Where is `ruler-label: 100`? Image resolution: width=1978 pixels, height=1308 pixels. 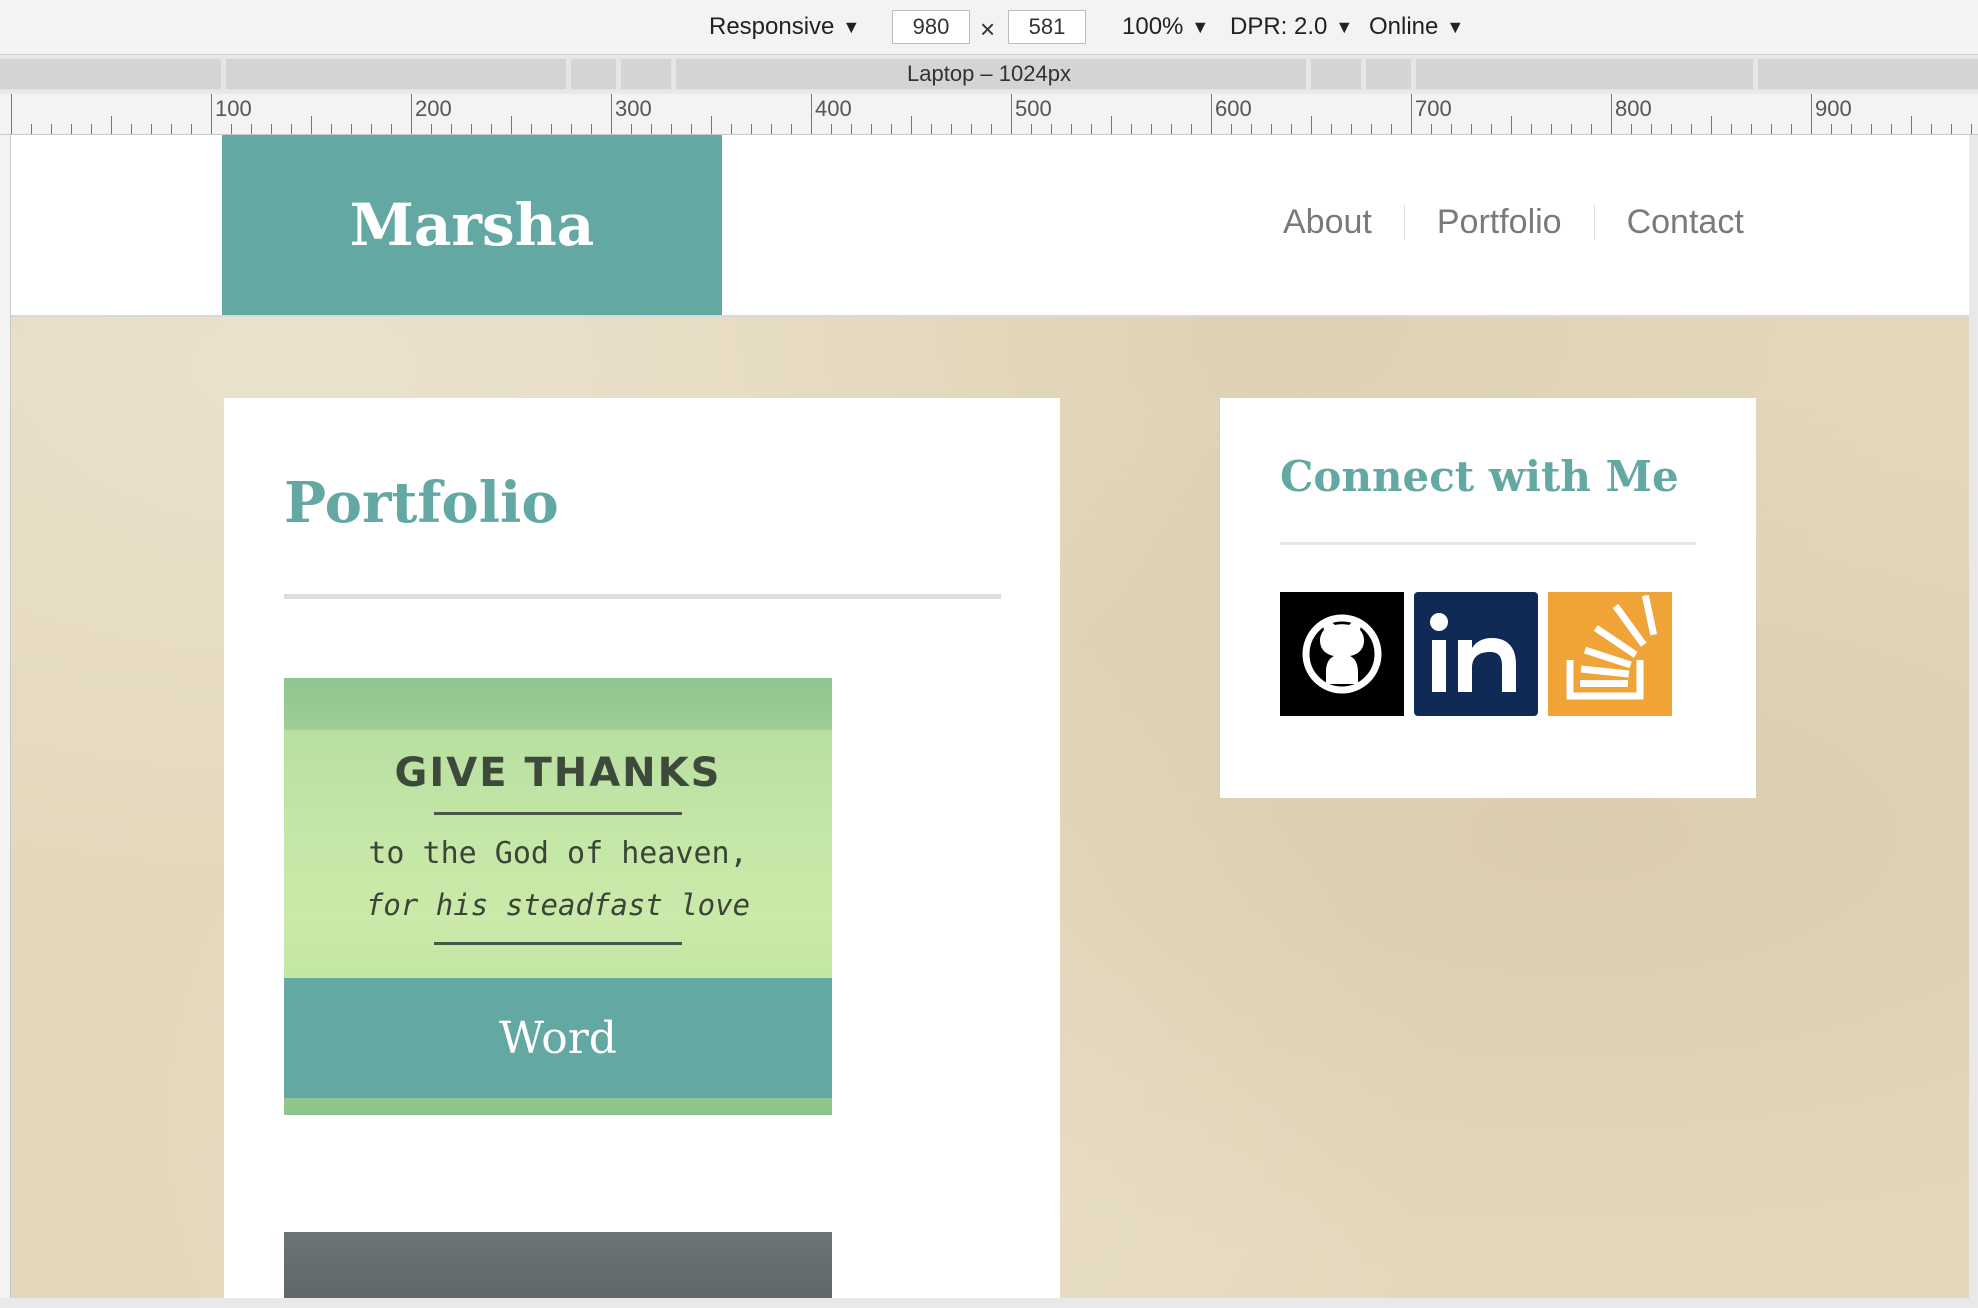
ruler-label: 100 is located at coordinates (233, 108).